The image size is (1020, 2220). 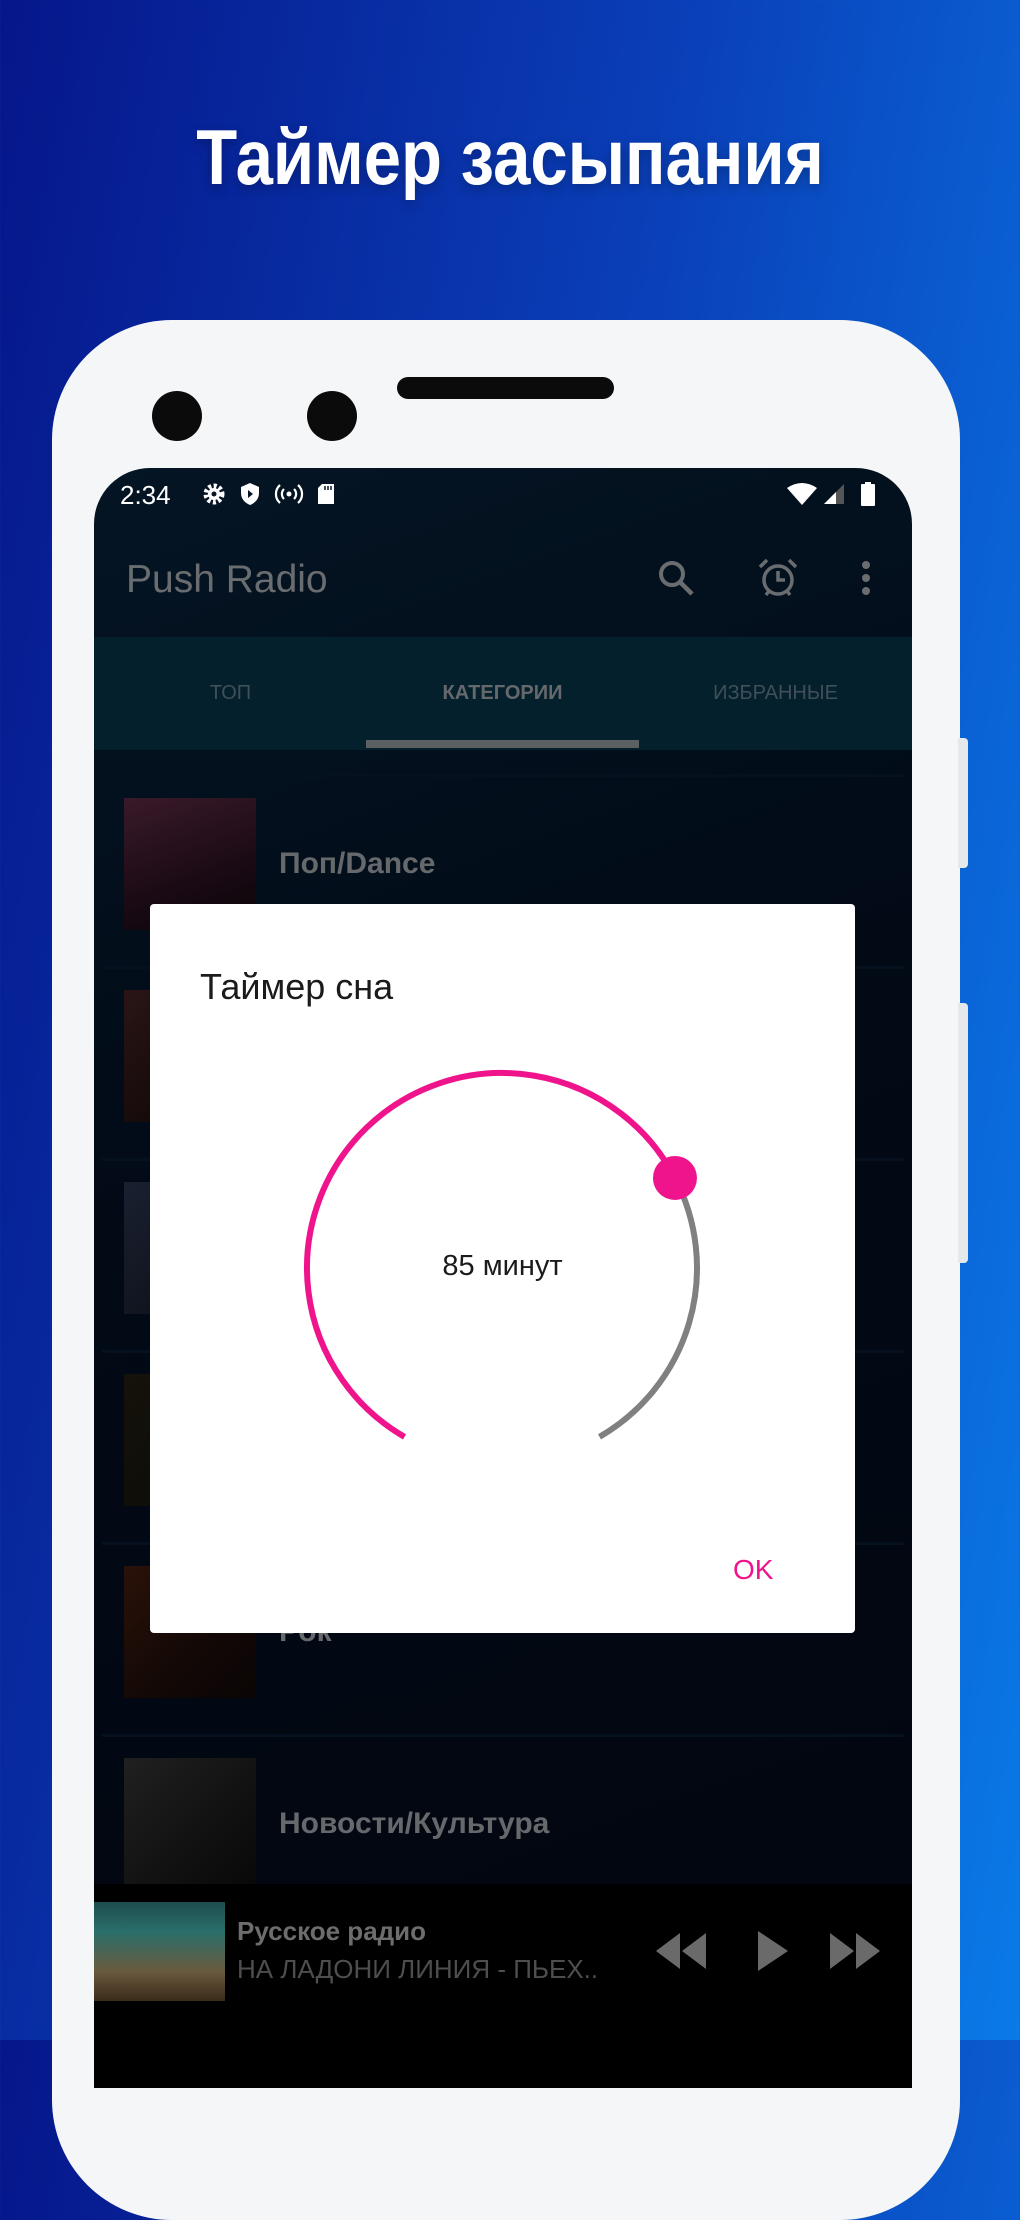 What do you see at coordinates (357, 863) in the screenshot?
I see `category-label: Поп/Dance` at bounding box center [357, 863].